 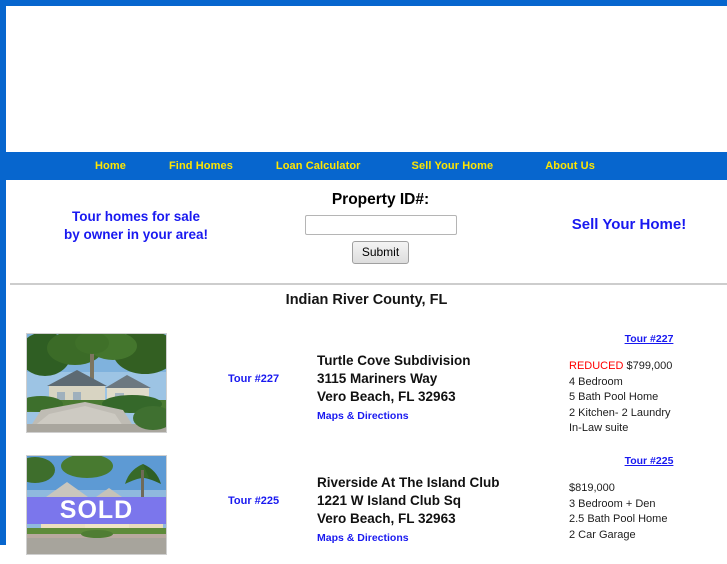 I want to click on listing-photo: SOLD, so click(x=96, y=505).